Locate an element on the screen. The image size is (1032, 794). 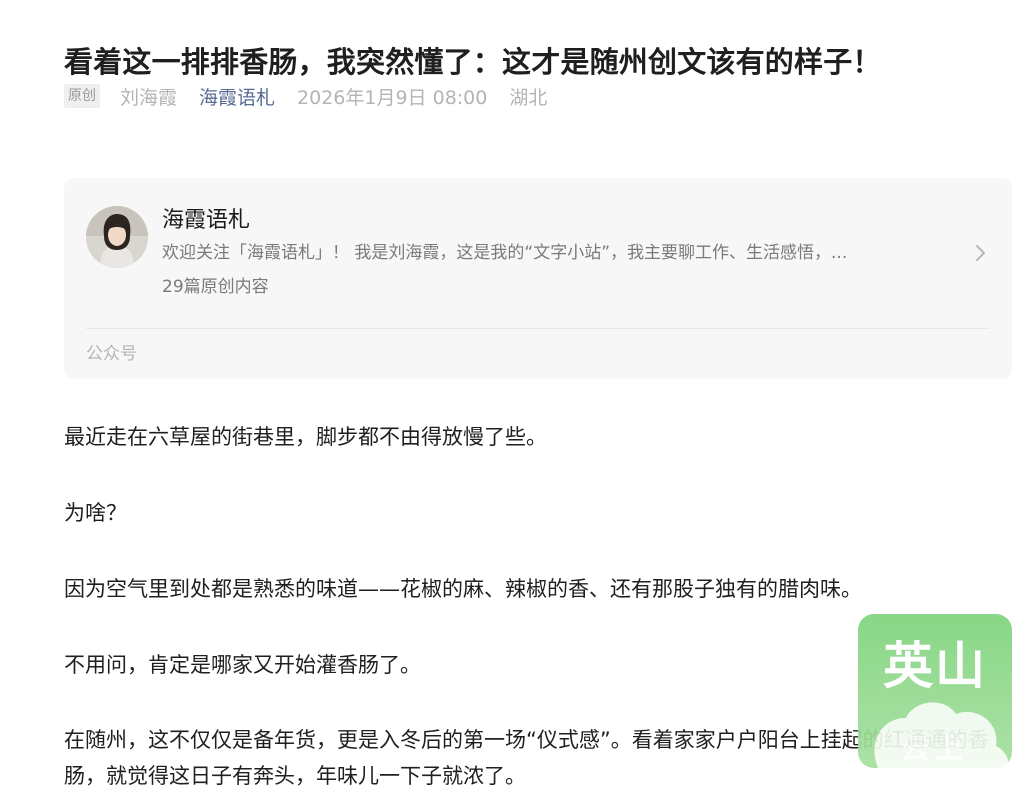
original-count: 29篇原创内容 is located at coordinates (215, 287).